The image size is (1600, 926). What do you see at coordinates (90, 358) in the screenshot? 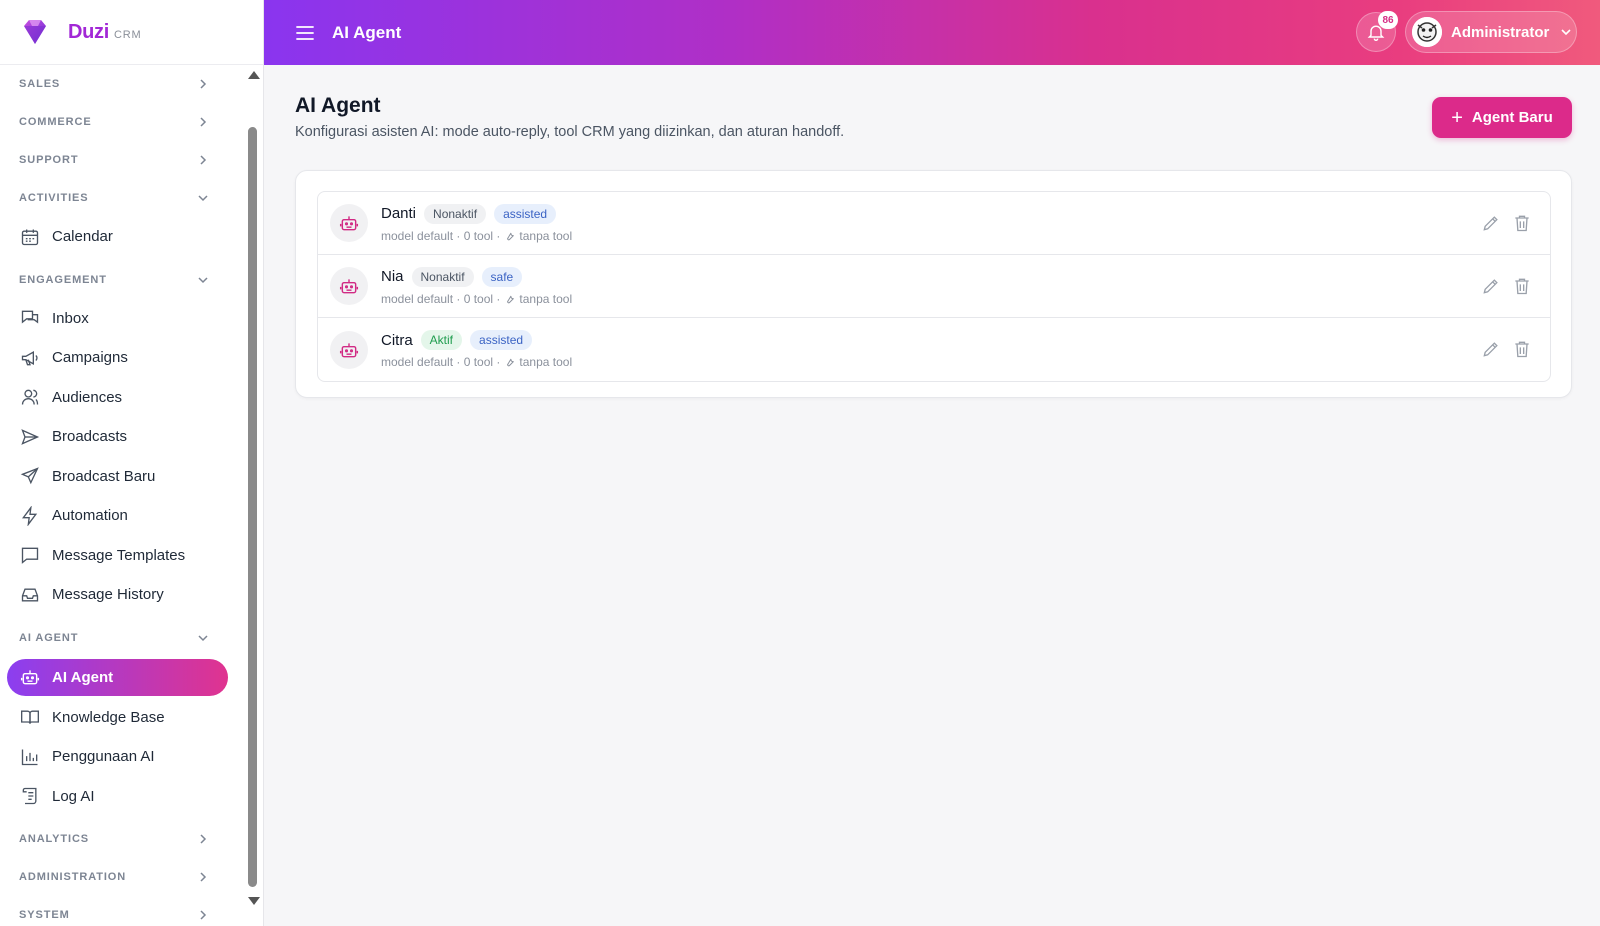
I see `sidebar-item-label: Campaigns` at bounding box center [90, 358].